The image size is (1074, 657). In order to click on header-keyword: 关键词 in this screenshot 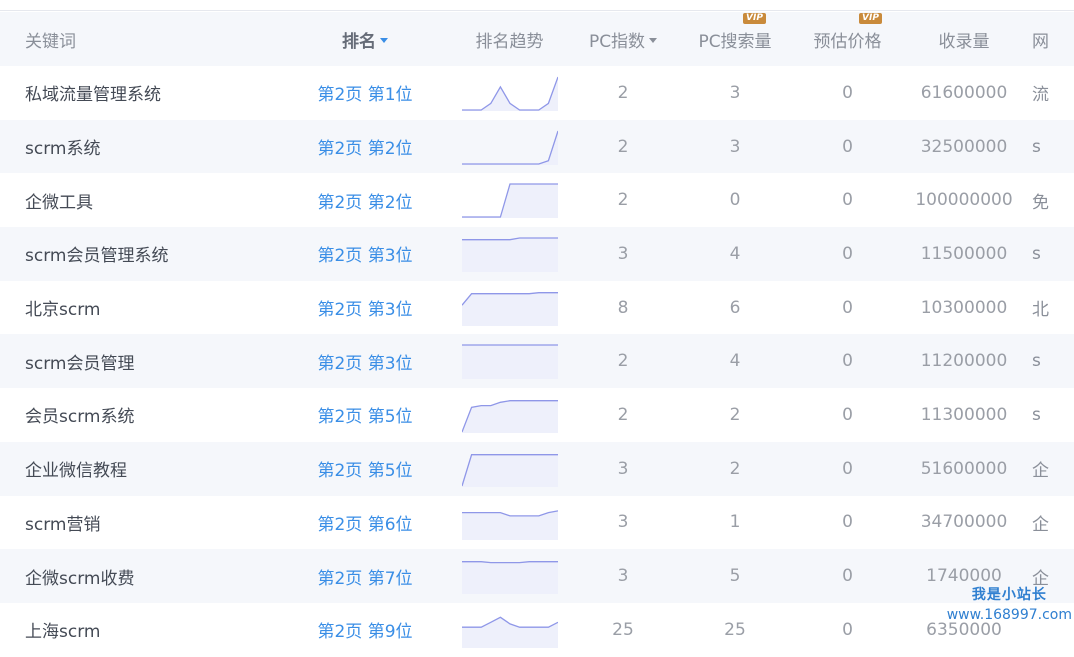, I will do `click(50, 41)`.